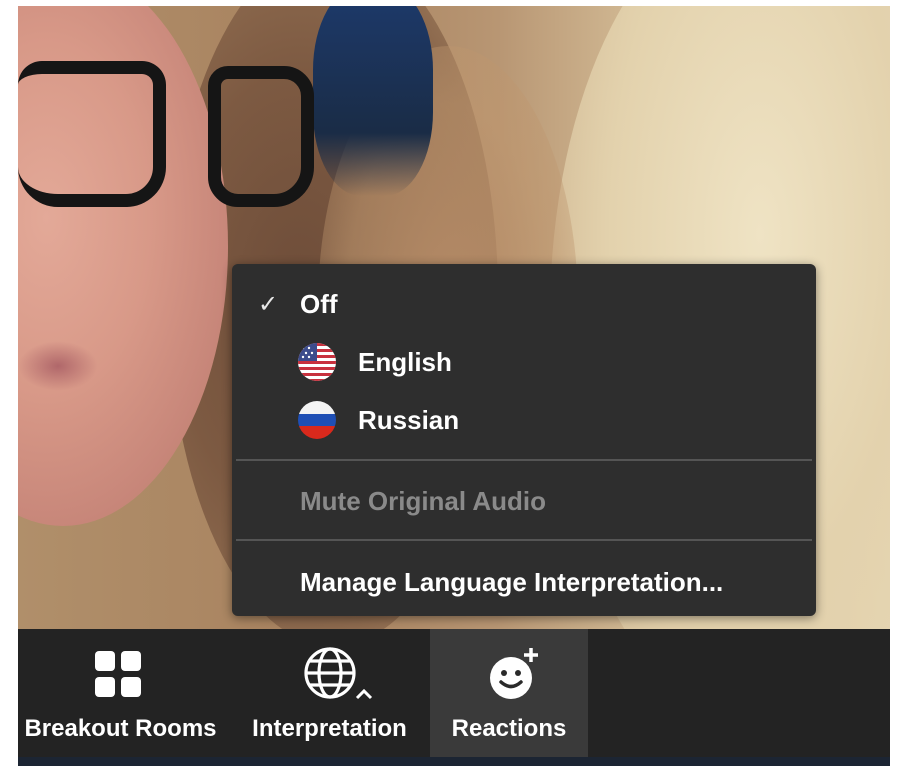  What do you see at coordinates (514, 674) in the screenshot?
I see `smiley-add-icon` at bounding box center [514, 674].